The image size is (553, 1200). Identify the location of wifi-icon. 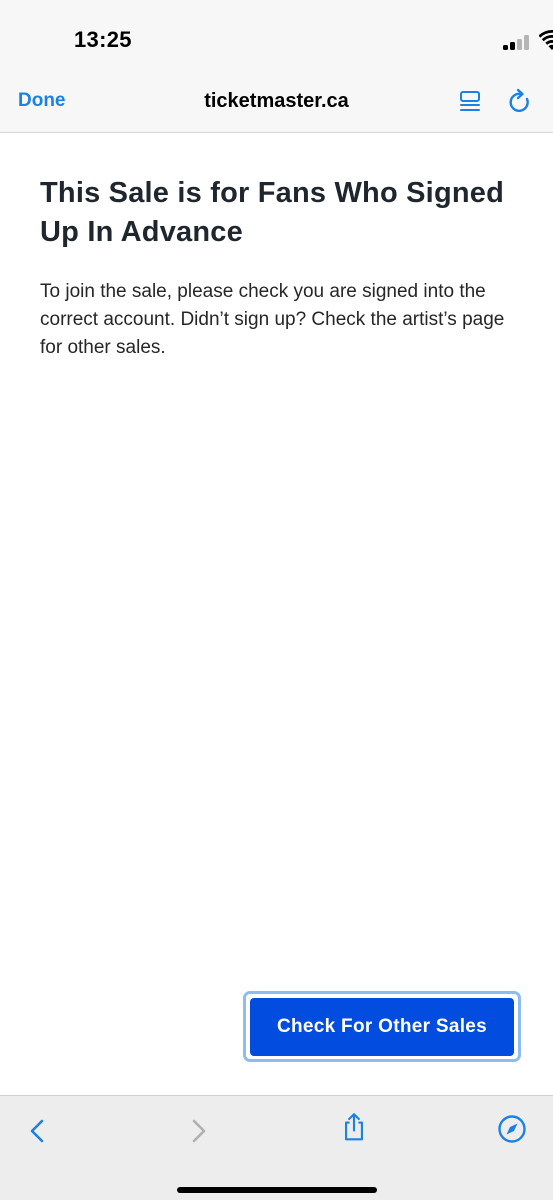
(546, 40).